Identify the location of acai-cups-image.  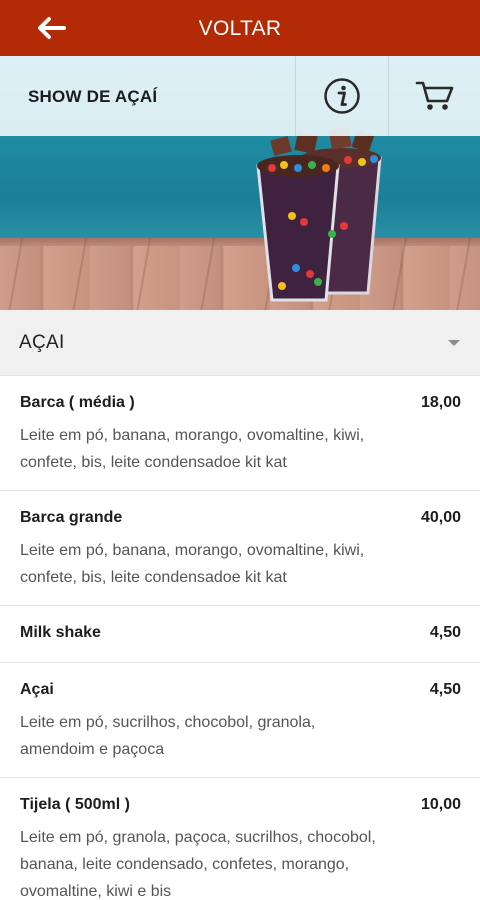
(319, 214).